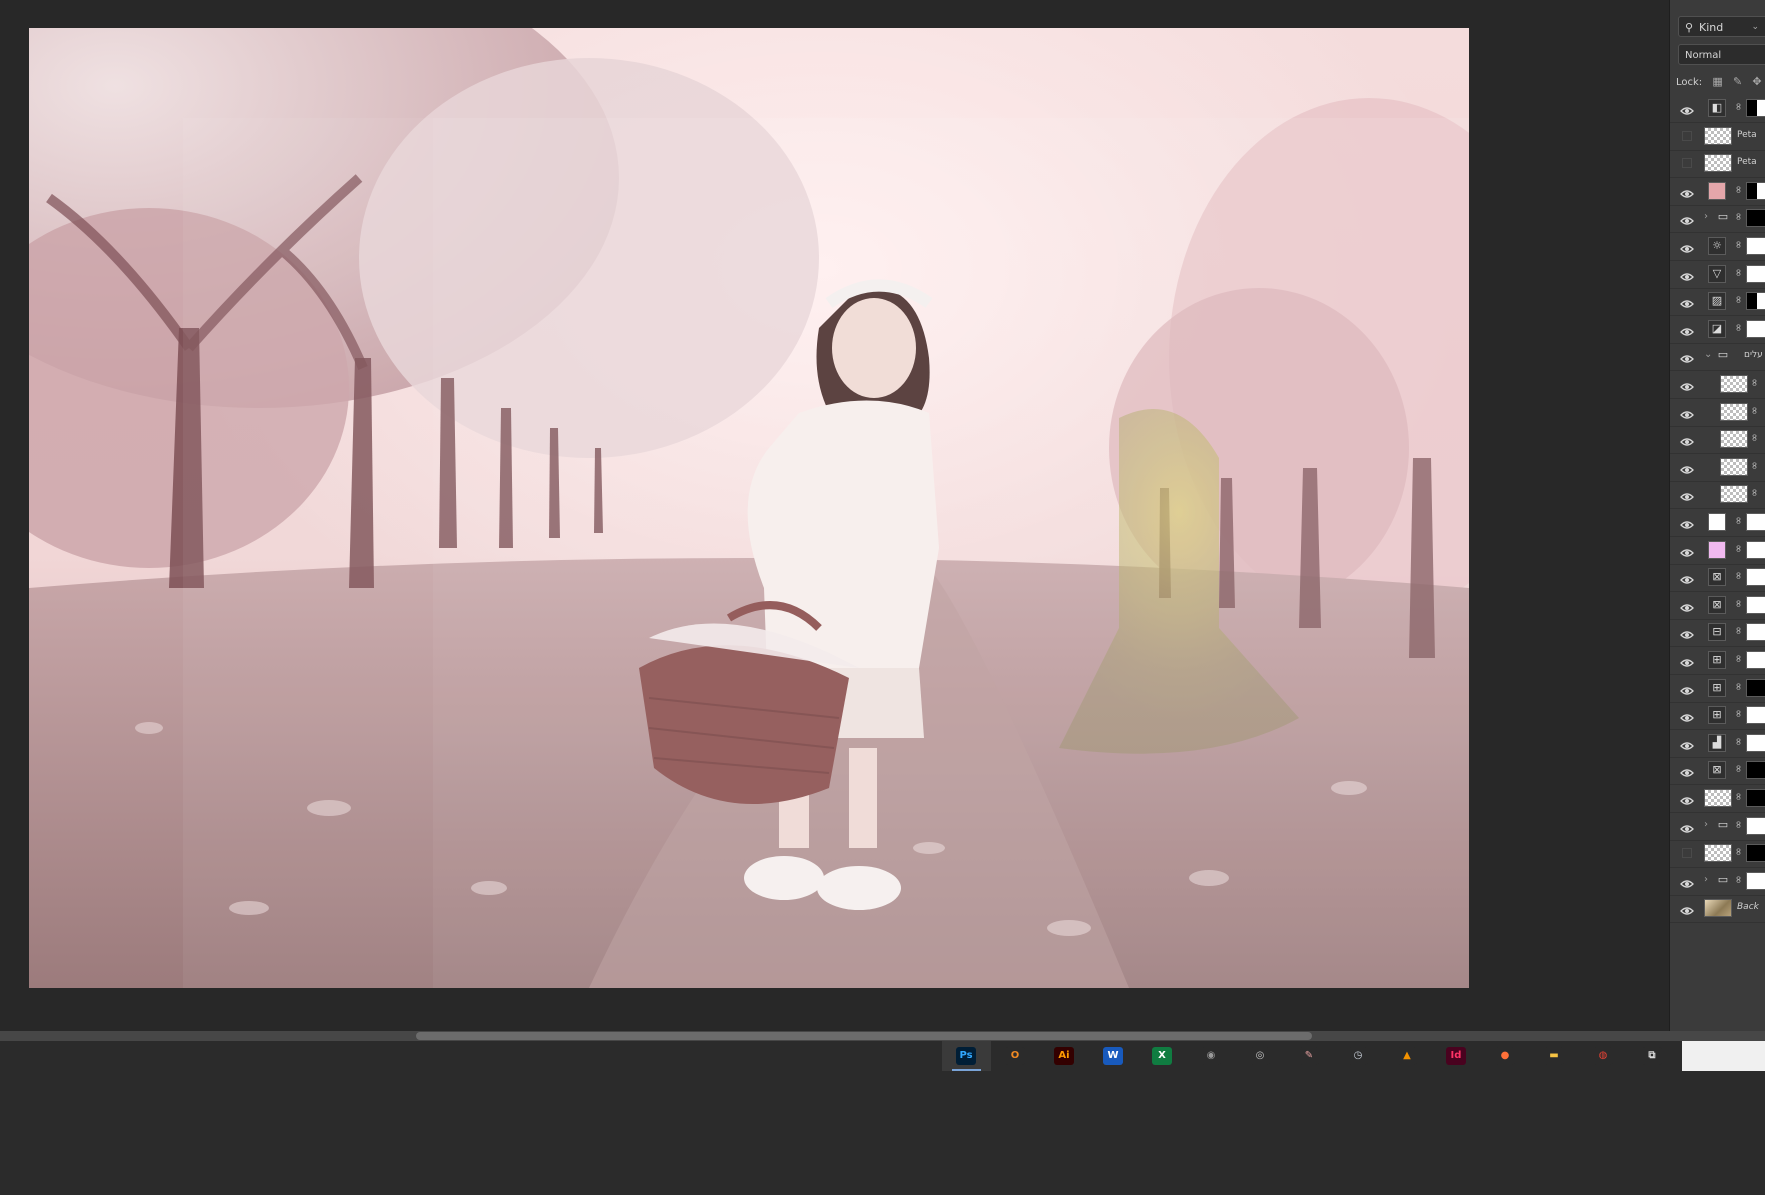 The width and height of the screenshot is (1765, 1195). I want to click on lock-transparency-icon: ▦, so click(1717, 82).